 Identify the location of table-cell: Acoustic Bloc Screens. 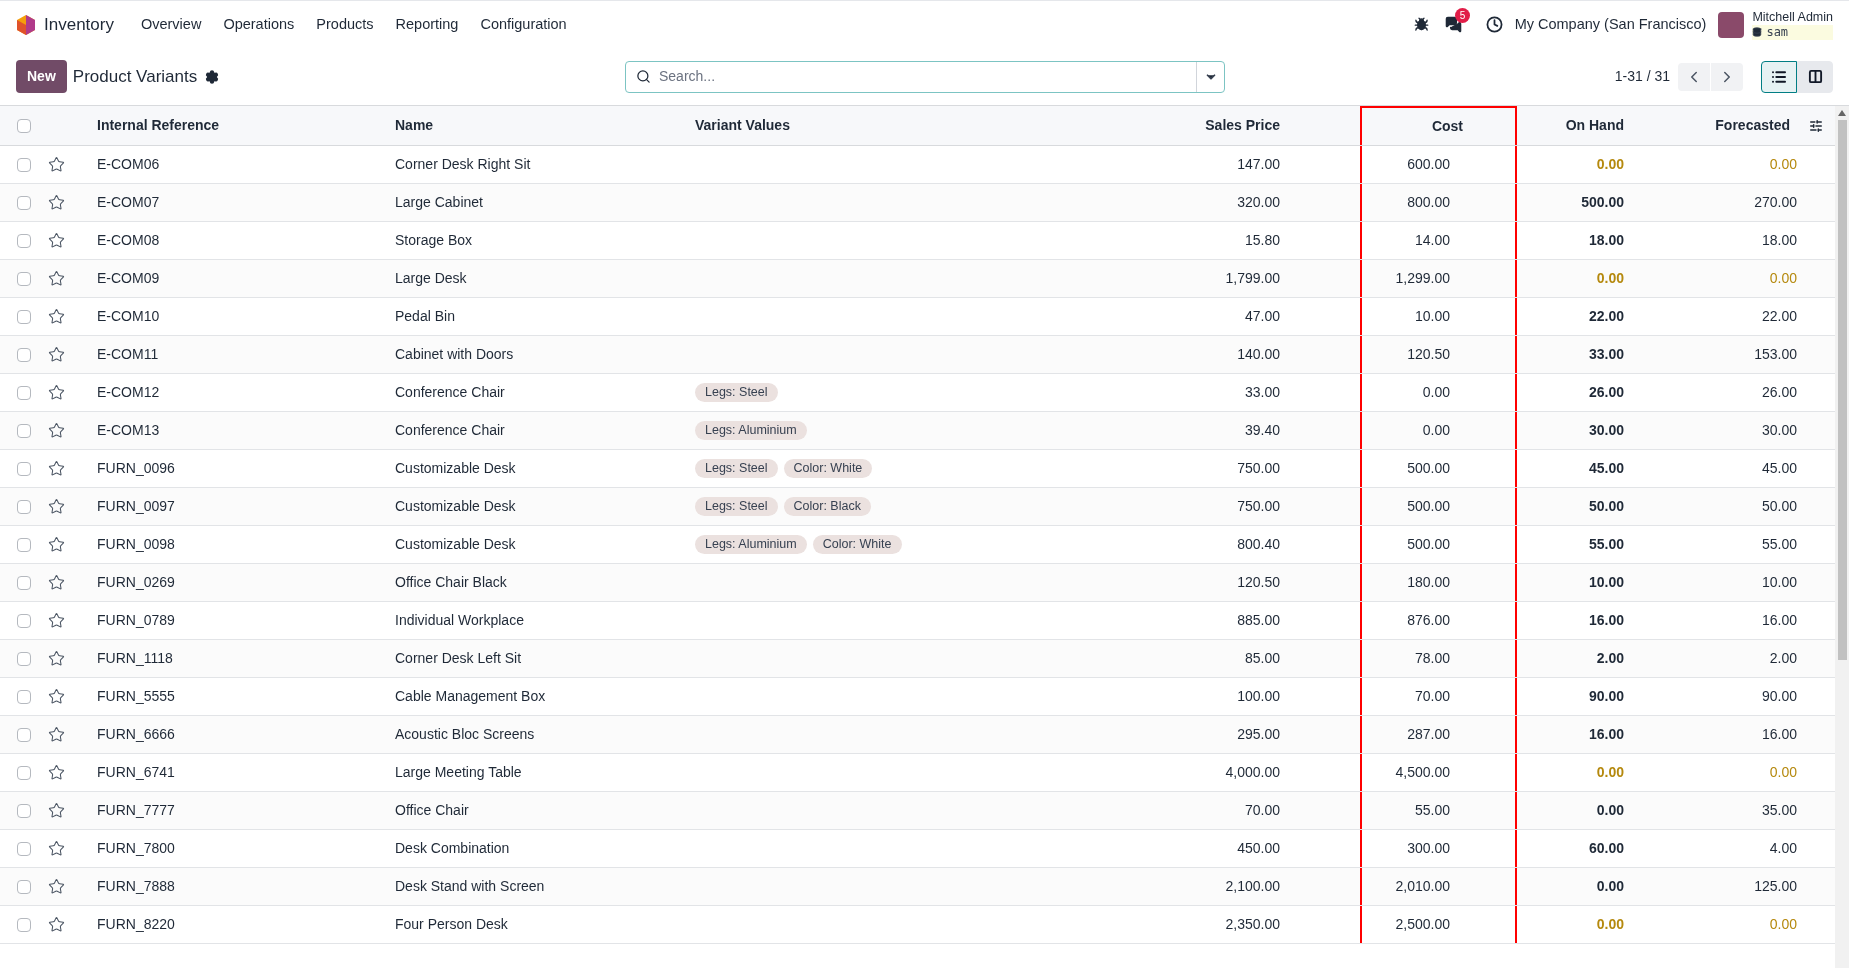
(465, 734).